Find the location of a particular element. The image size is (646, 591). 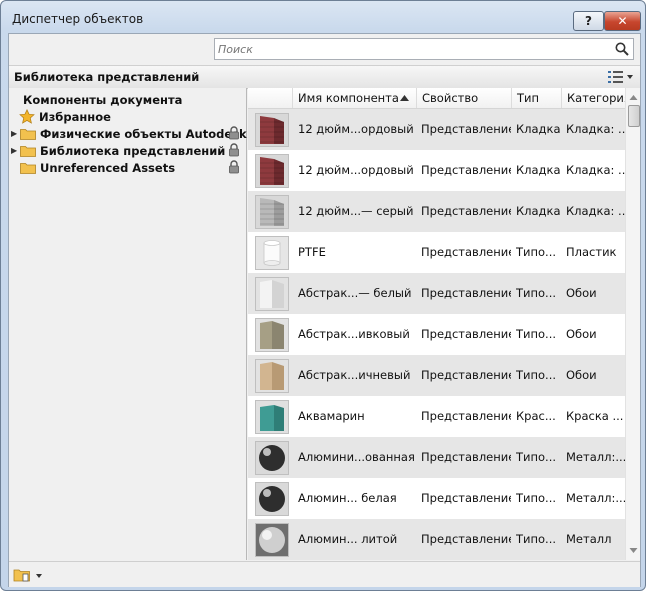

sort-asc-icon is located at coordinates (404, 98).